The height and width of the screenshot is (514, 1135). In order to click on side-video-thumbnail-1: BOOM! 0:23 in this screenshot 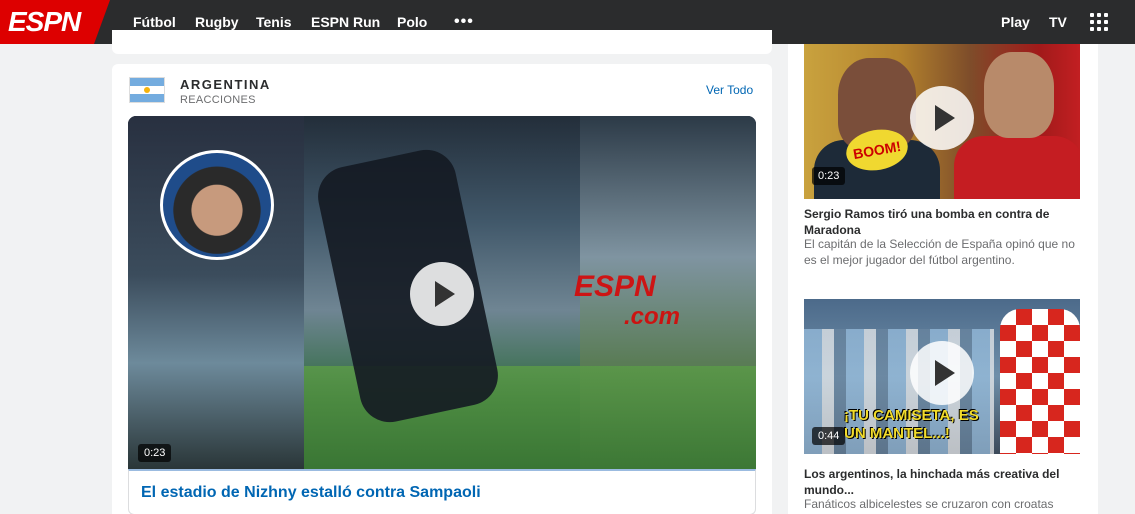, I will do `click(942, 121)`.